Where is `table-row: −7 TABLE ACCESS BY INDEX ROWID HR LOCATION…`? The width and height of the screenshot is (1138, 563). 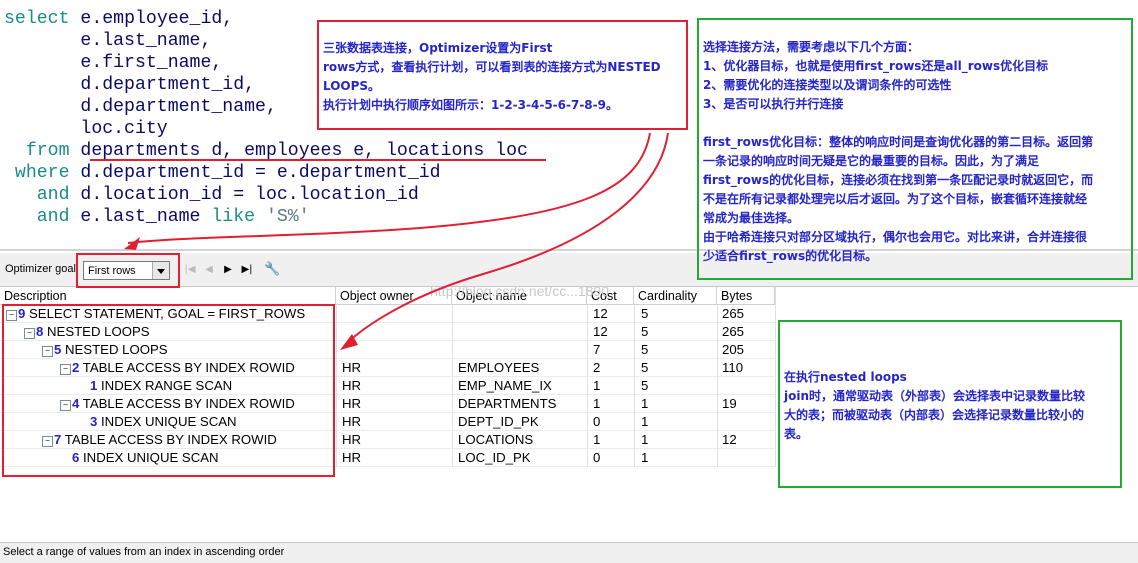
table-row: −7 TABLE ACCESS BY INDEX ROWID HR LOCATION… is located at coordinates (387, 440).